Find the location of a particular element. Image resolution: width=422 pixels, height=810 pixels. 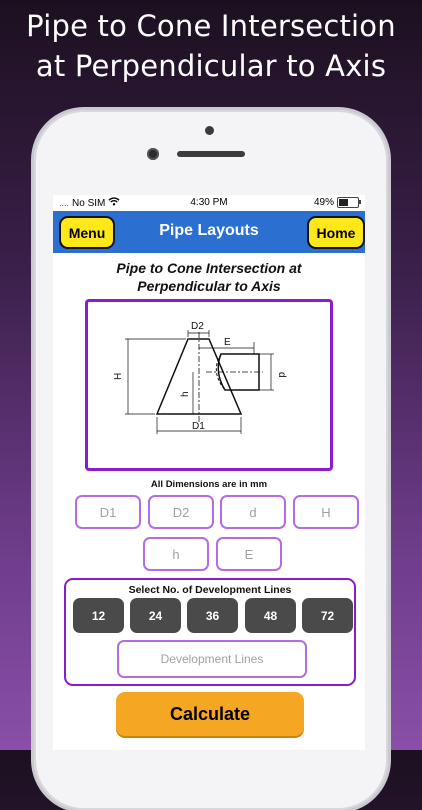

lines-option-36: 36 is located at coordinates (212, 615).